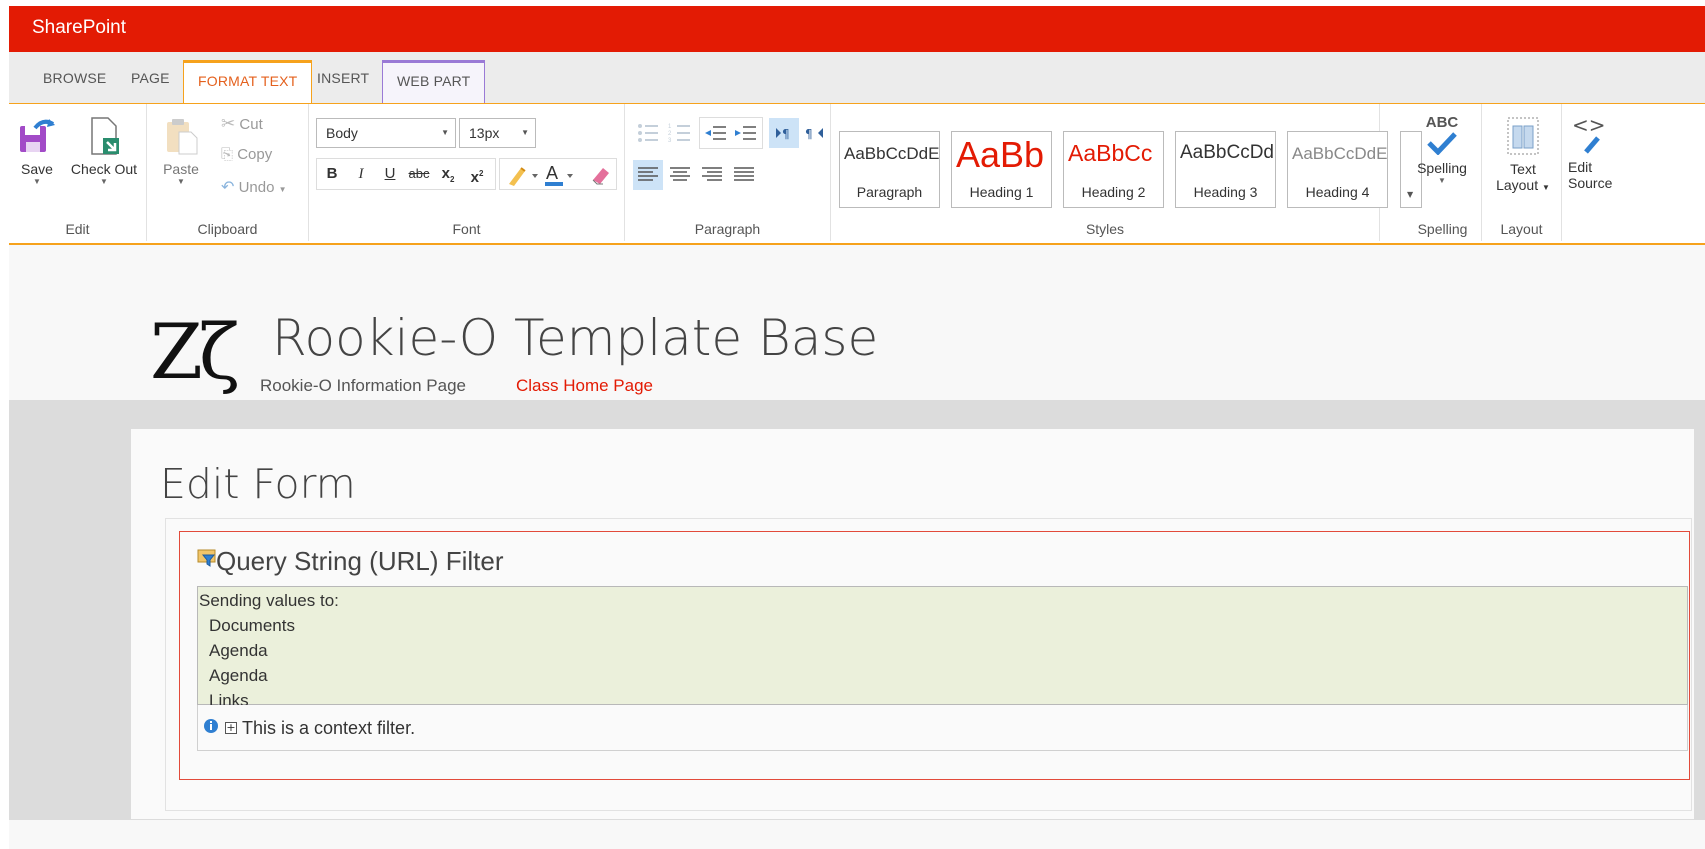  Describe the element at coordinates (228, 187) in the screenshot. I see `undo-icon: ↶` at that location.